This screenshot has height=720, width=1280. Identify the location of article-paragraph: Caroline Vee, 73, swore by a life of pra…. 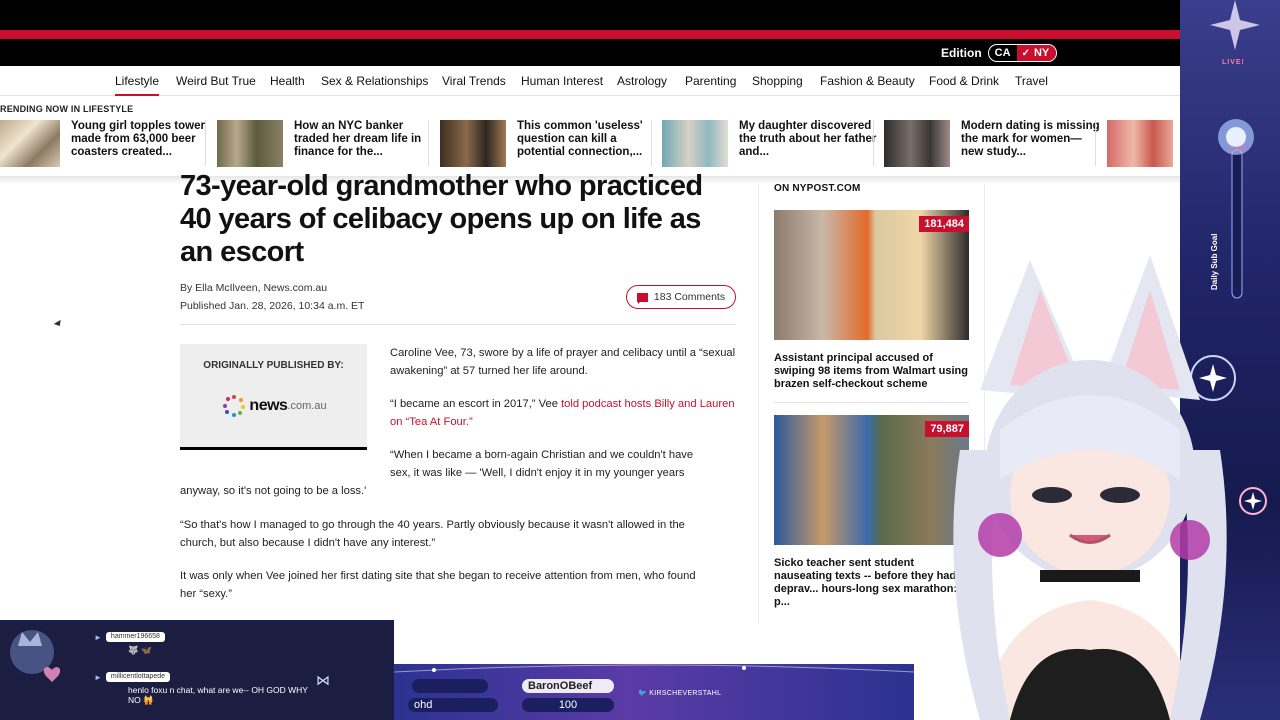
(563, 362).